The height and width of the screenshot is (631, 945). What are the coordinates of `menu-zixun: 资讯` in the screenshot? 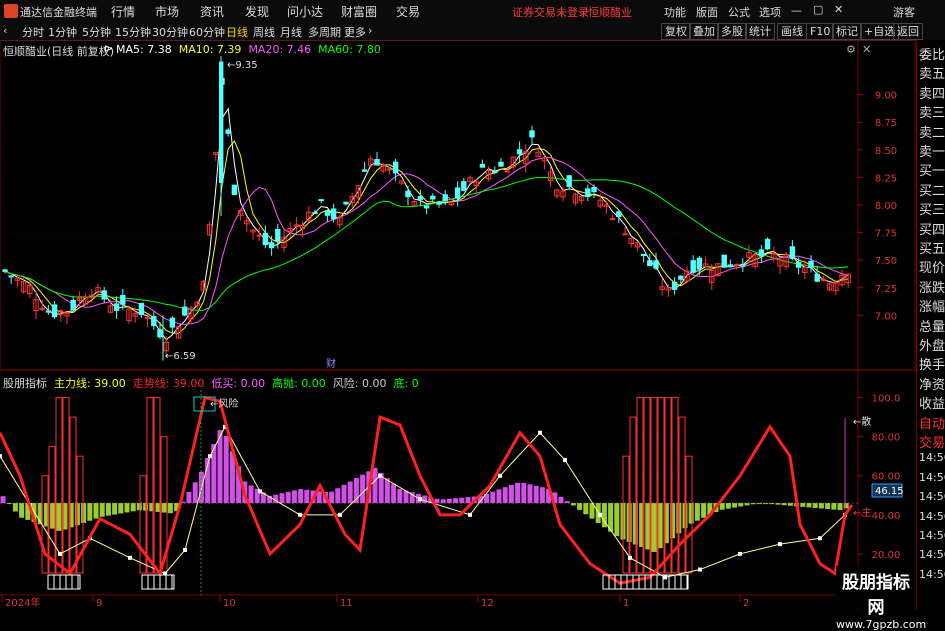 It's located at (212, 11).